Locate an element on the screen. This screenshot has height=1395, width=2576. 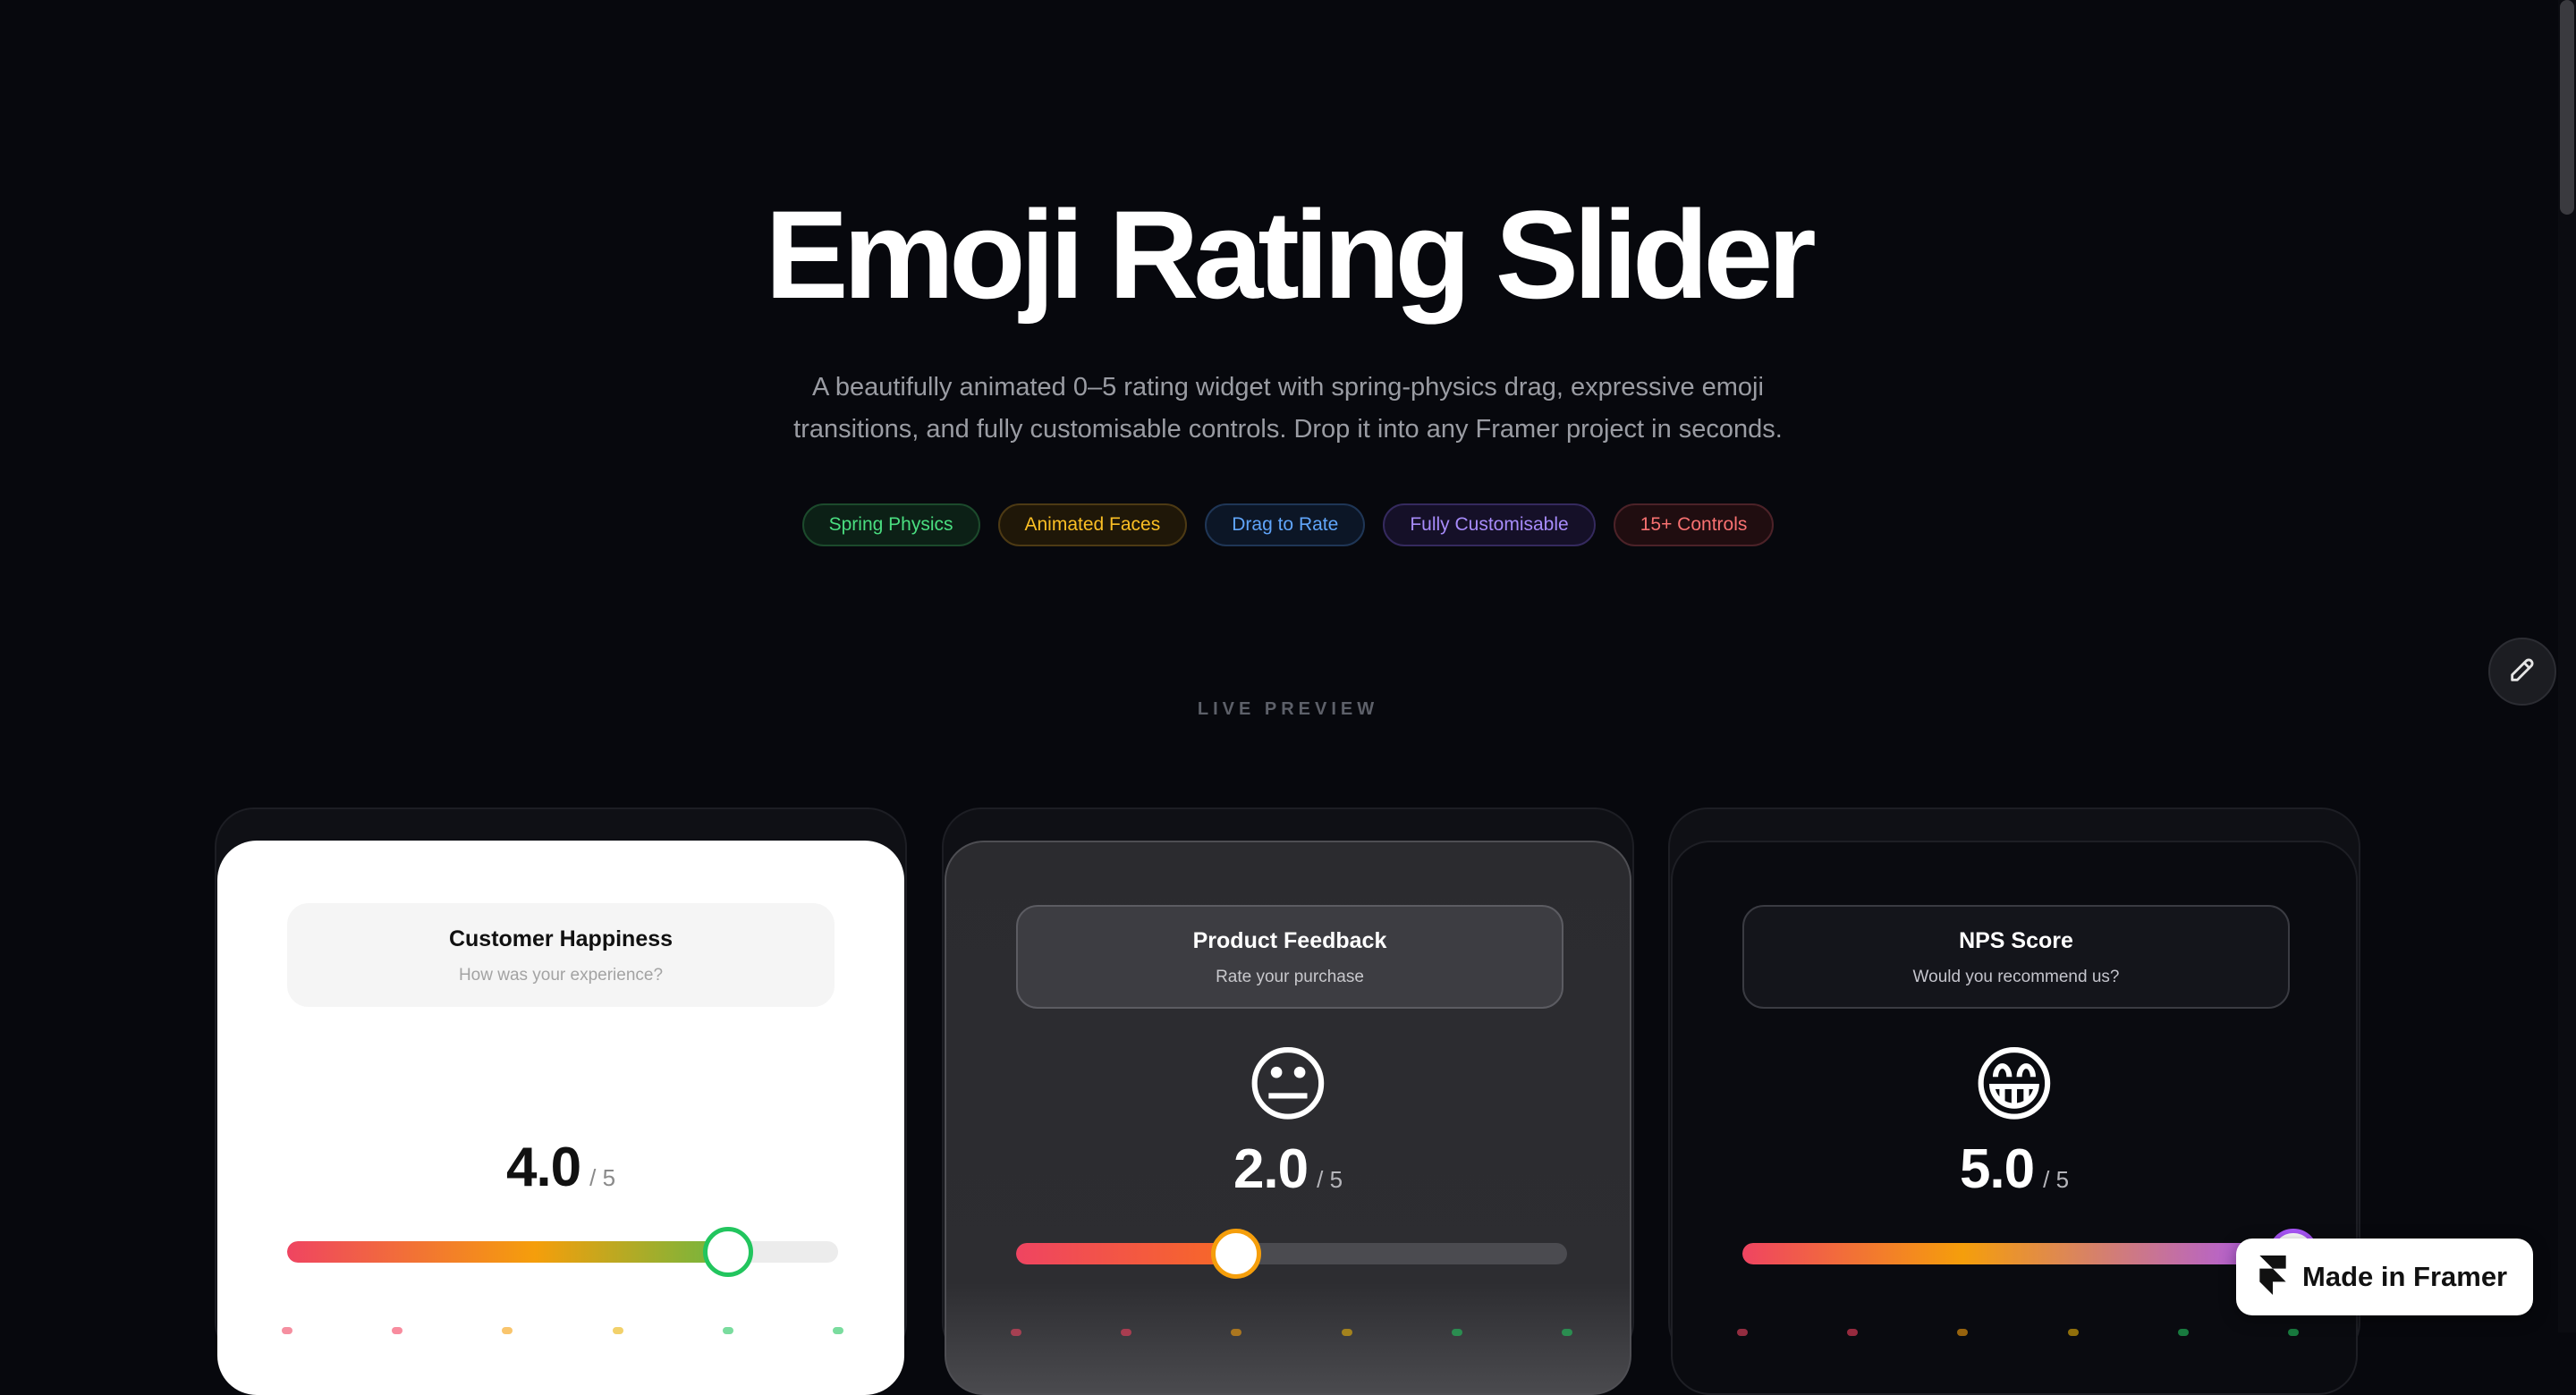
score-display: 4.0 / 5 is located at coordinates (560, 1167).